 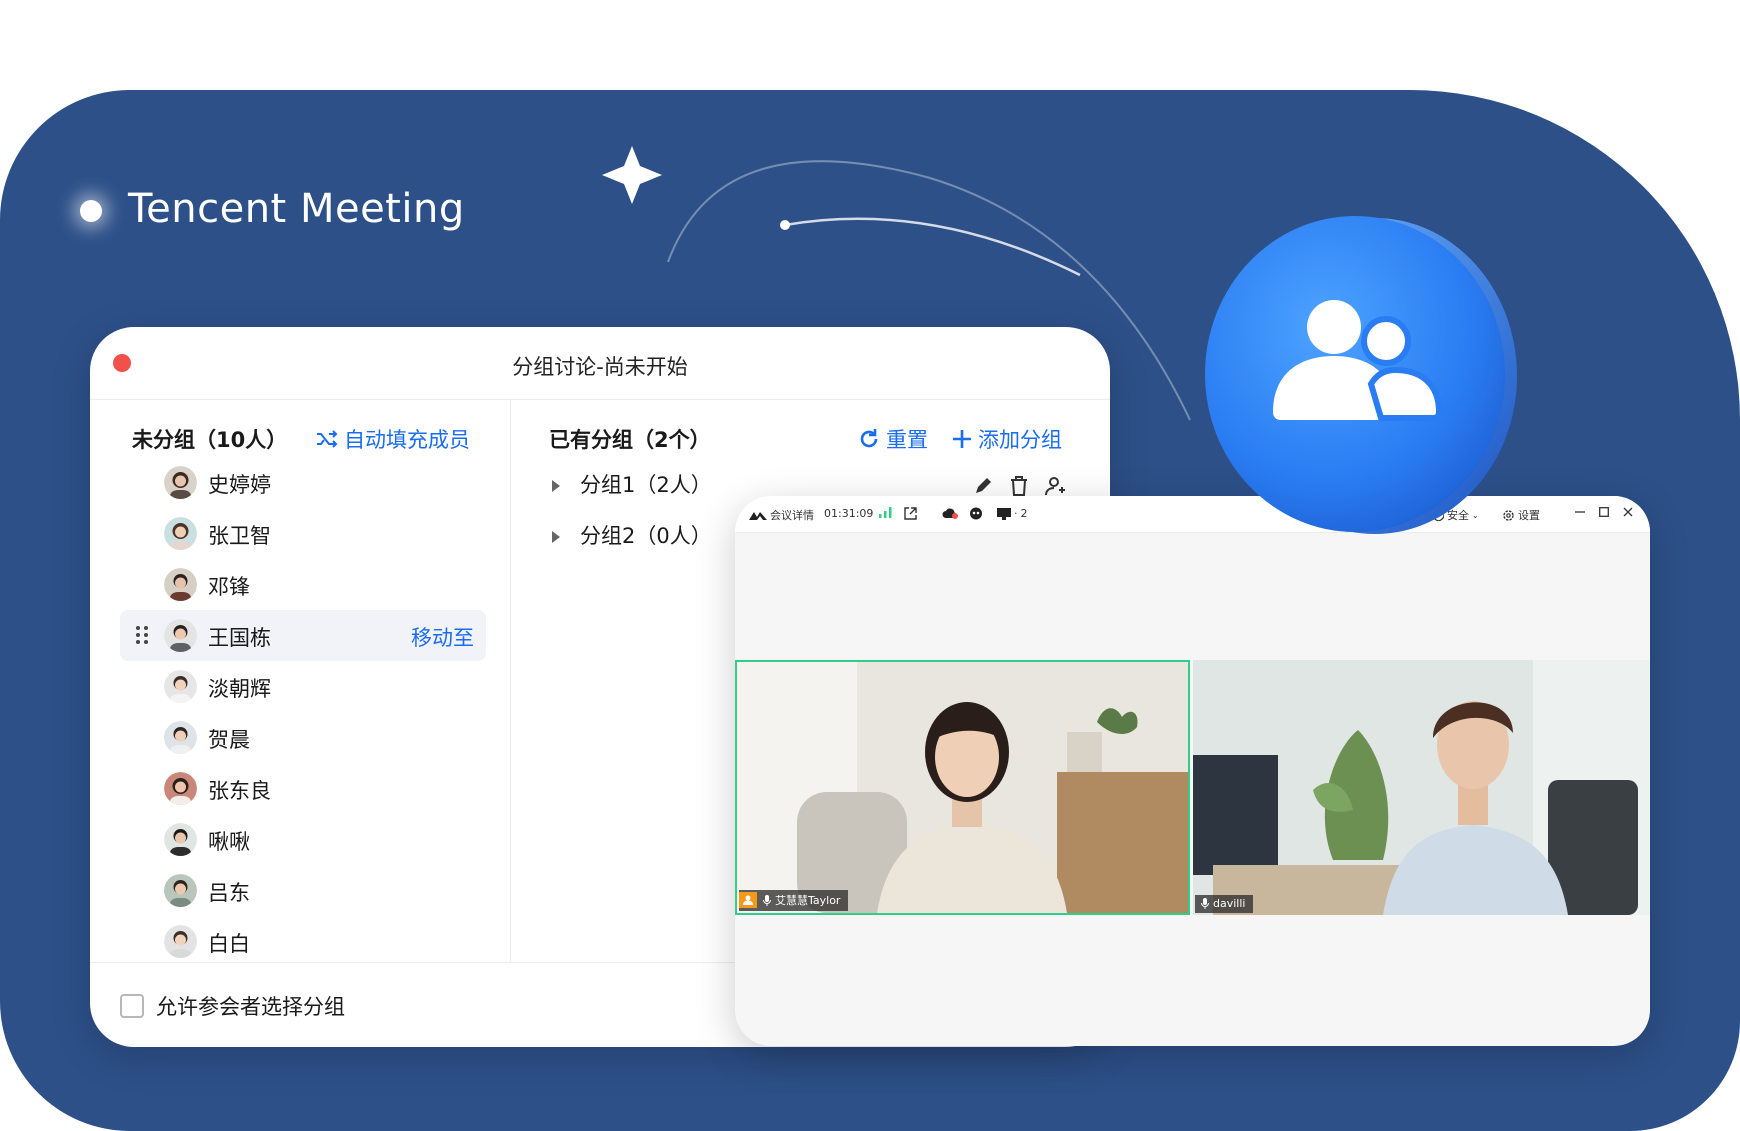 I want to click on window-title: 分组讨论-尚未开始, so click(x=600, y=367).